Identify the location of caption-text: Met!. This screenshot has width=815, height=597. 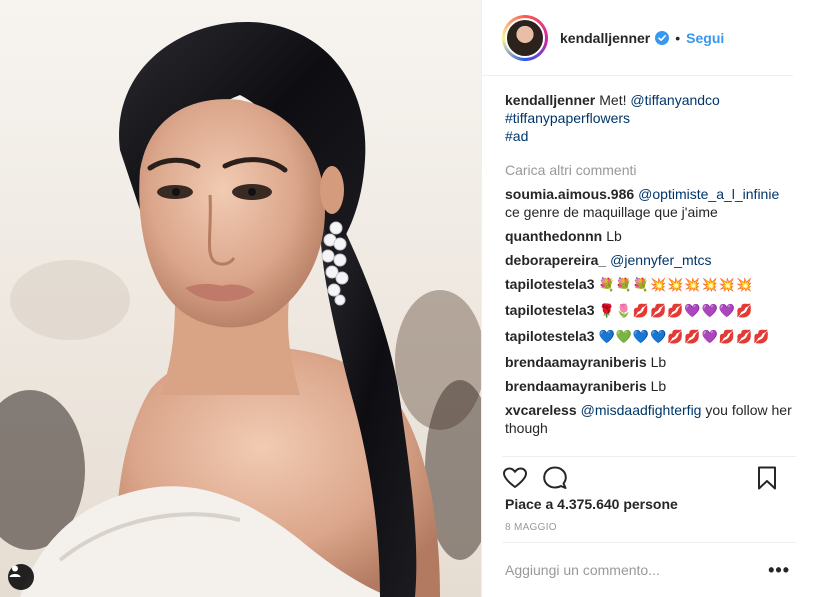
(615, 100).